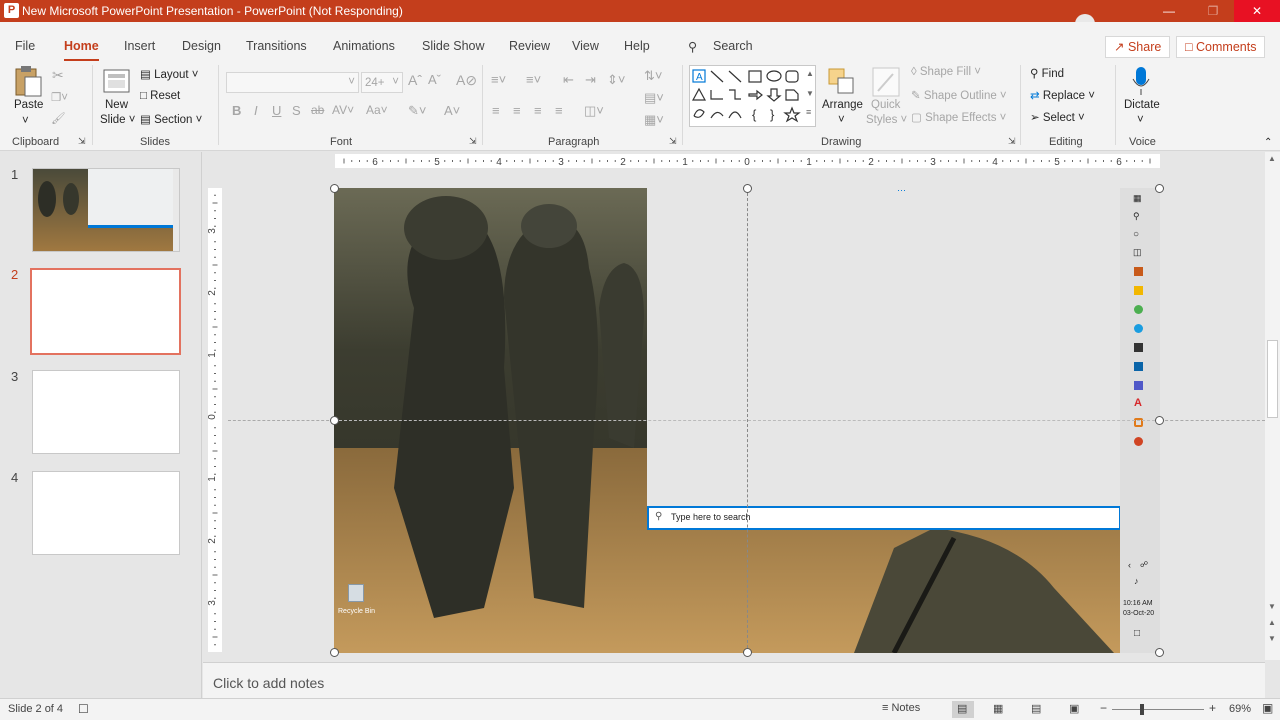 The width and height of the screenshot is (1280, 720). Describe the element at coordinates (654, 98) in the screenshot. I see `align-text-icon: ▤˅` at that location.